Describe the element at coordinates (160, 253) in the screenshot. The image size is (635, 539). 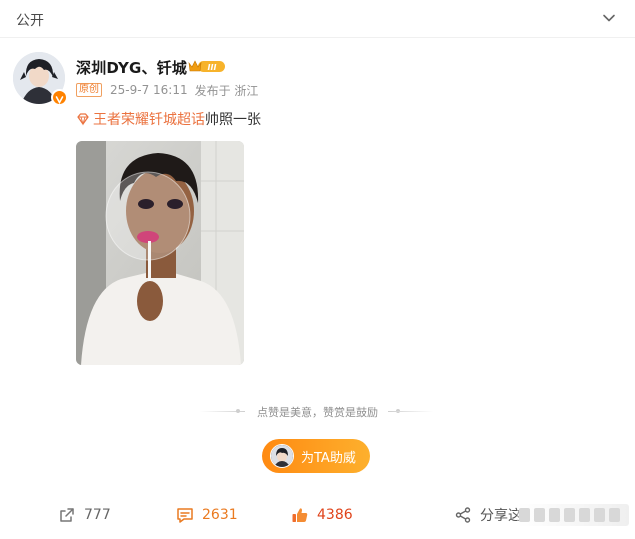
I see `post-photo` at that location.